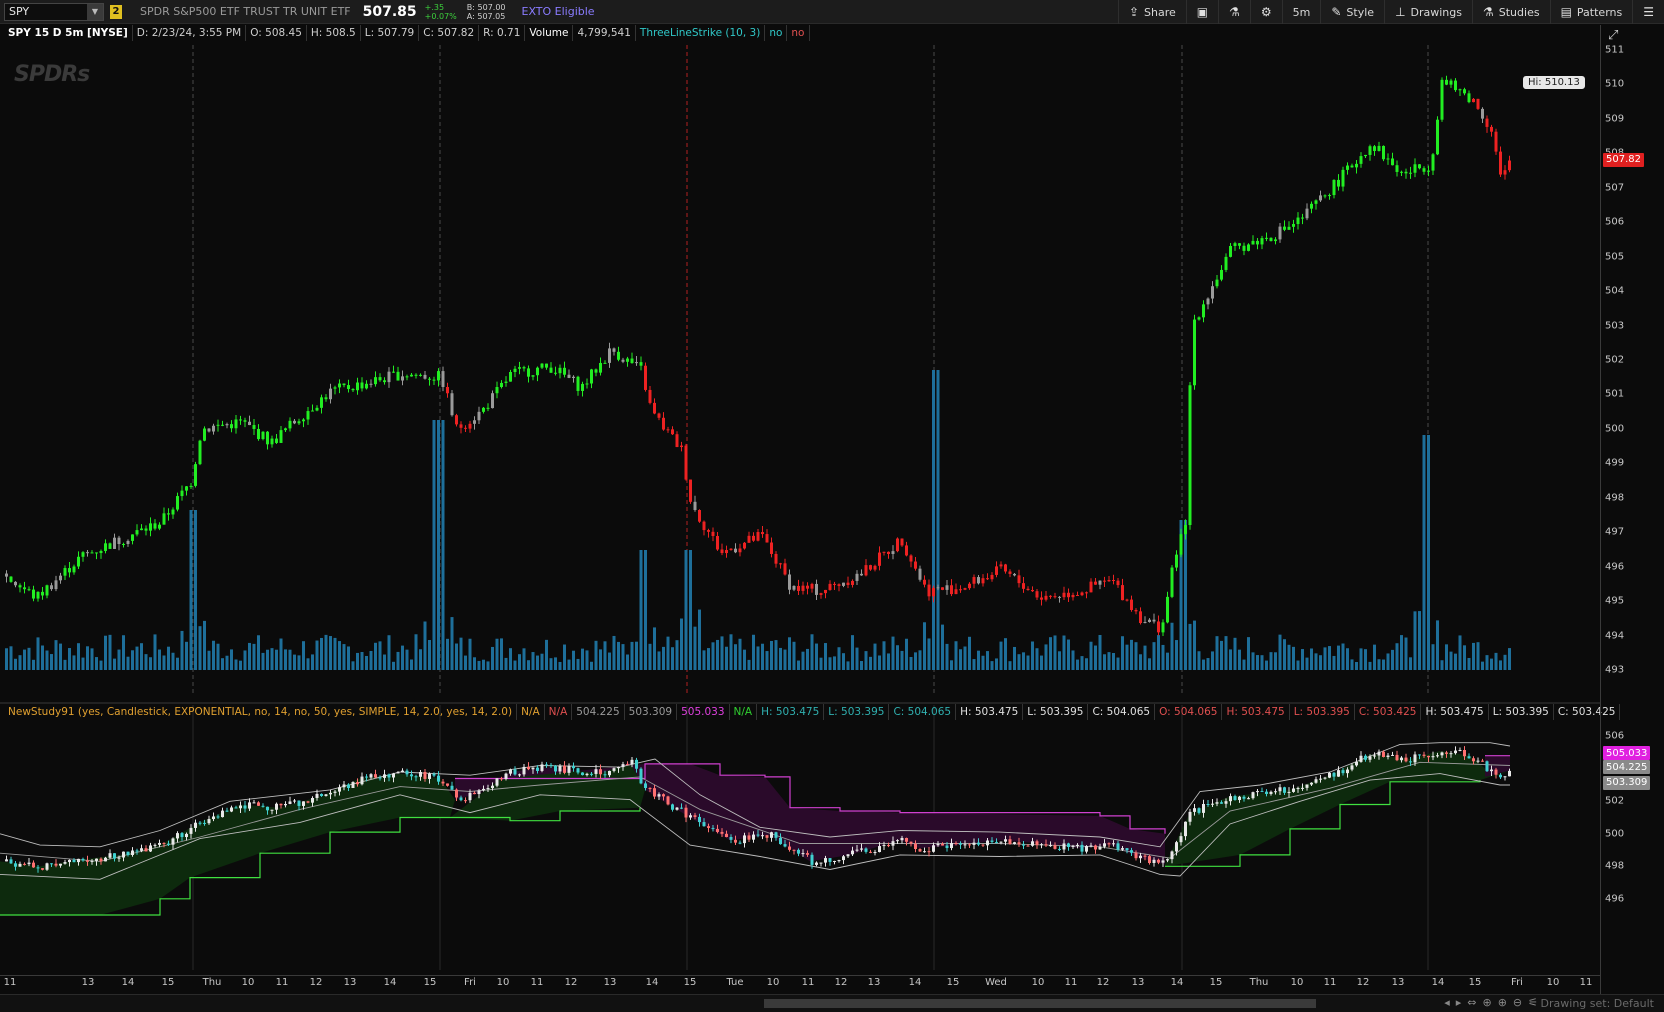  What do you see at coordinates (128, 982) in the screenshot?
I see `time-tick: 14` at bounding box center [128, 982].